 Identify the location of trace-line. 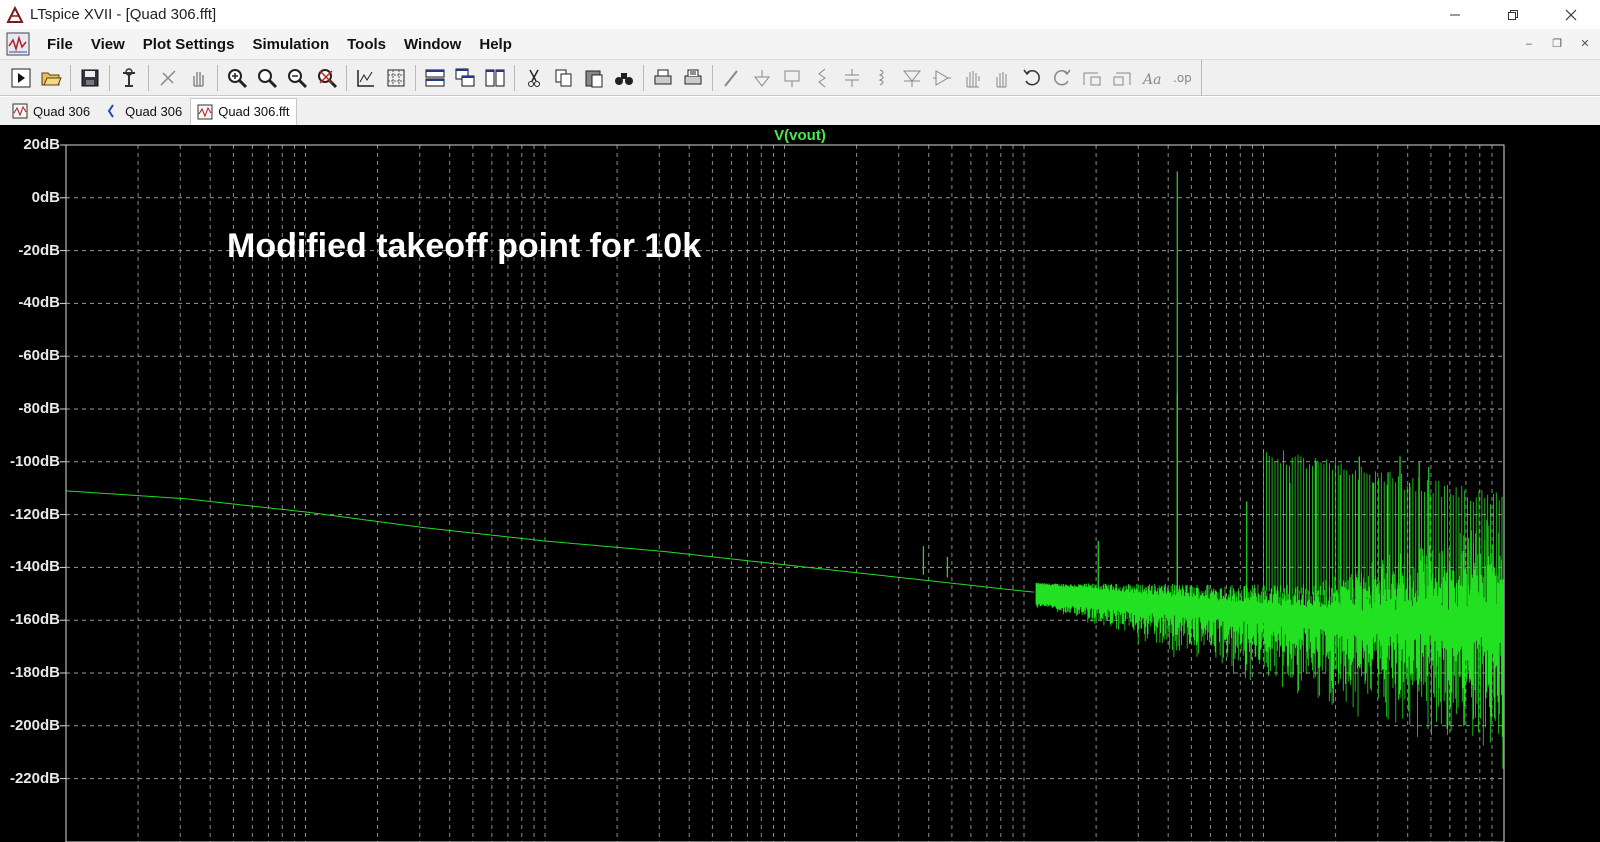
(550, 541).